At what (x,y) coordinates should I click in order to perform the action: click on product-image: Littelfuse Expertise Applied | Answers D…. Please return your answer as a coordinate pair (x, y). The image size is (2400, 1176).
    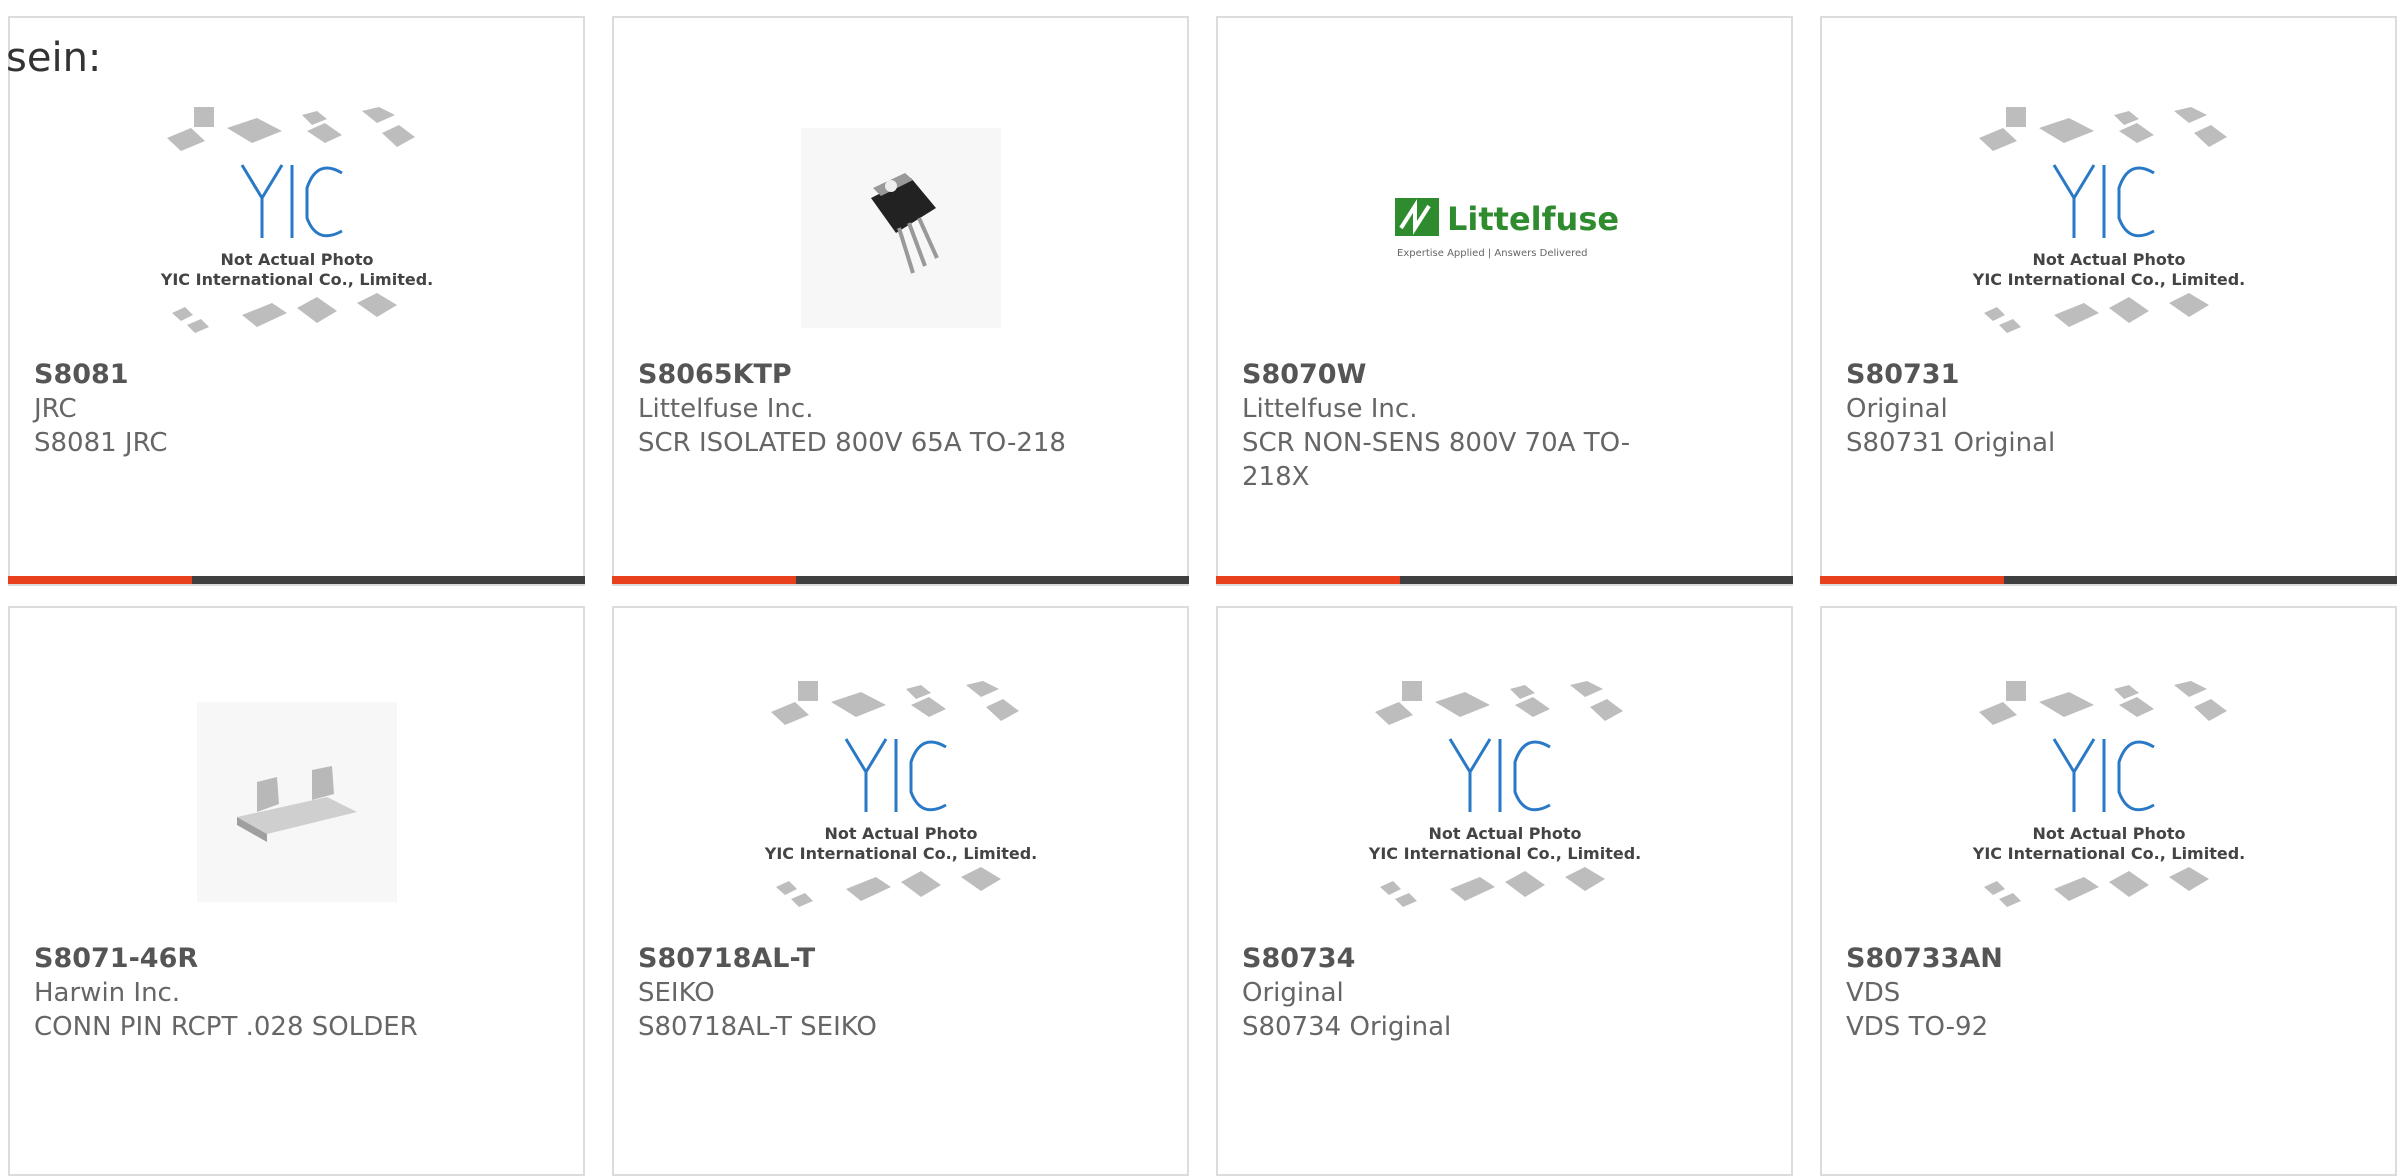
    Looking at the image, I should click on (1504, 228).